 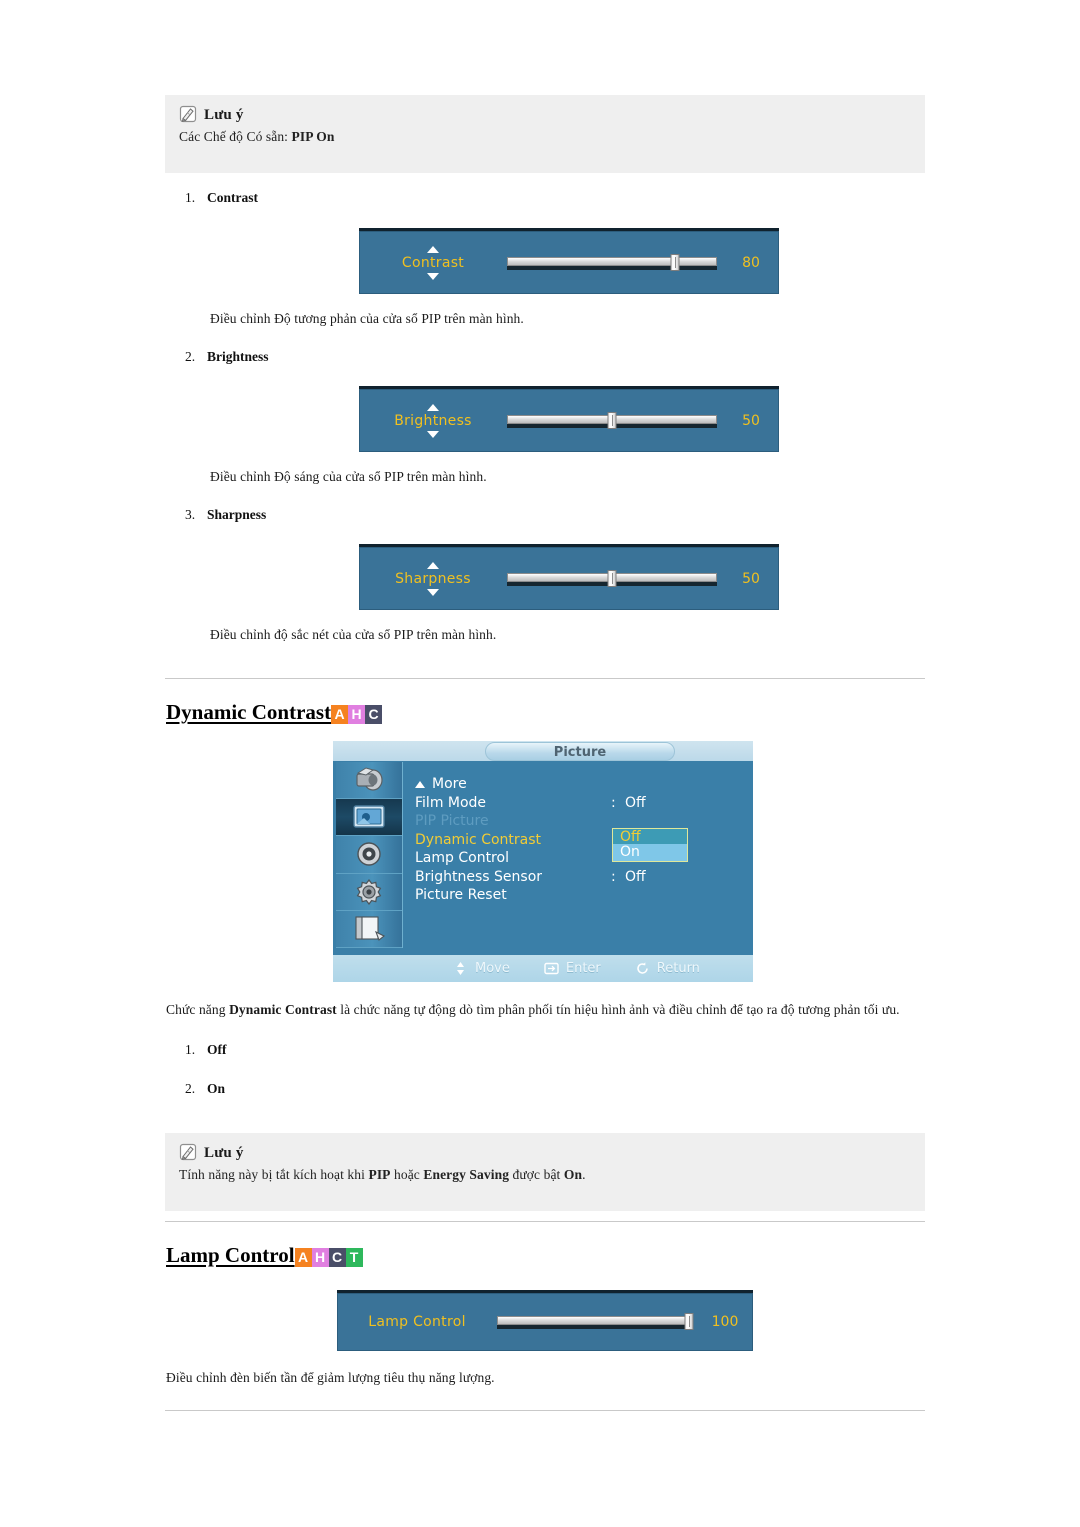 What do you see at coordinates (481, 968) in the screenshot?
I see `footer-move: Move` at bounding box center [481, 968].